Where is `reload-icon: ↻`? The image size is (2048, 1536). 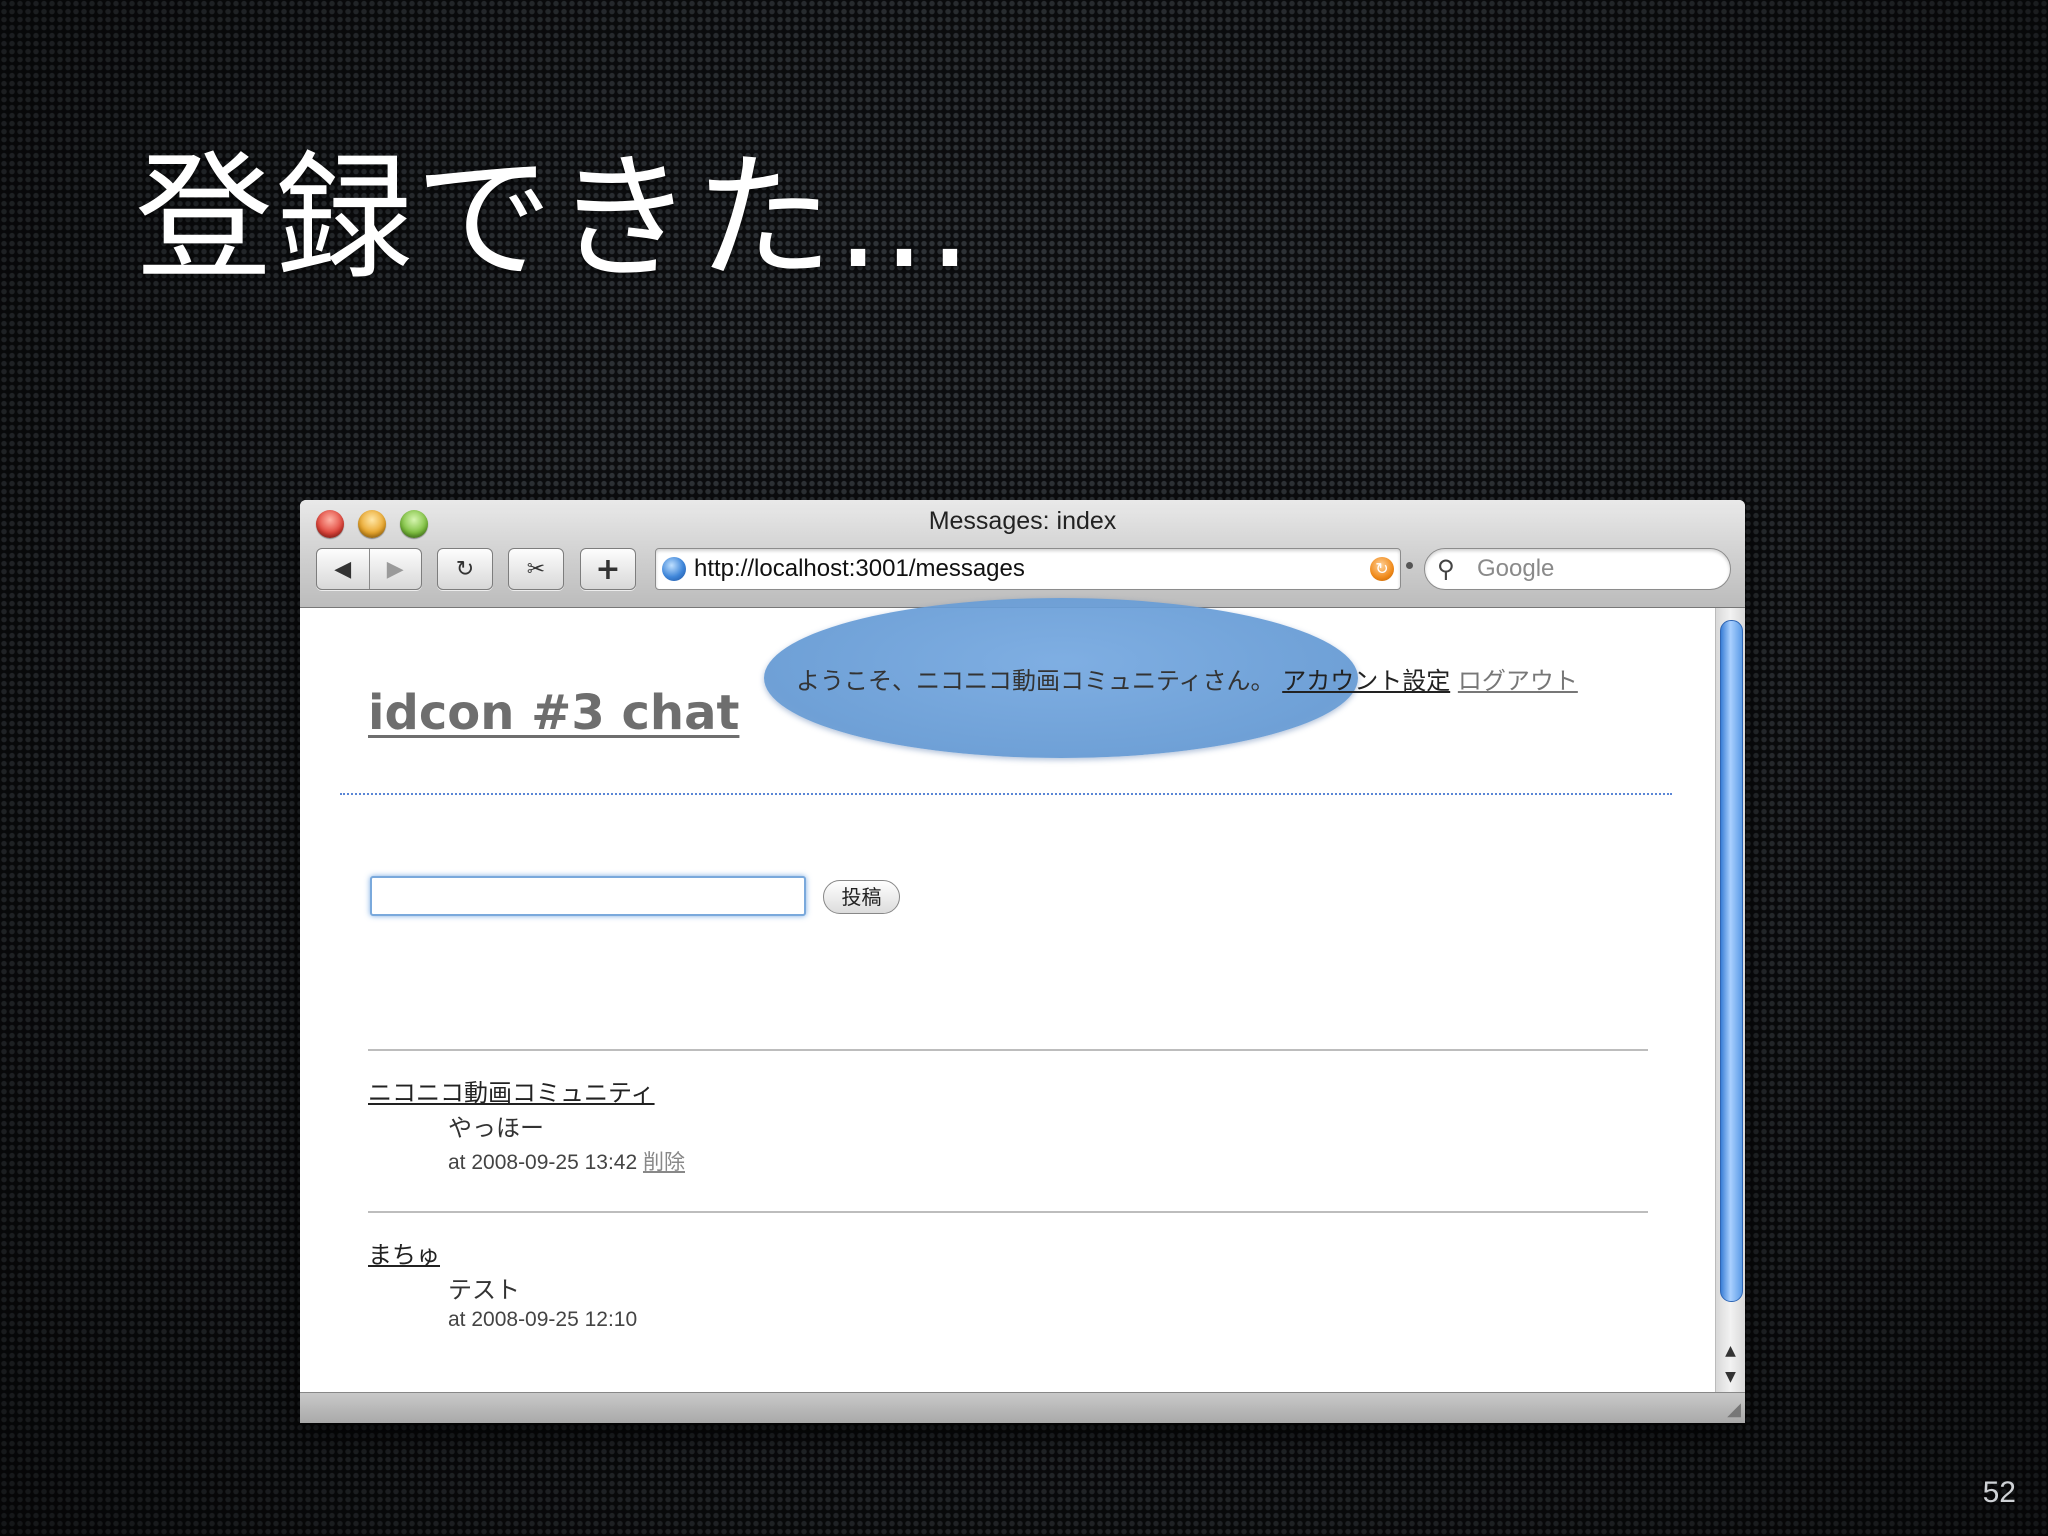 reload-icon: ↻ is located at coordinates (465, 569).